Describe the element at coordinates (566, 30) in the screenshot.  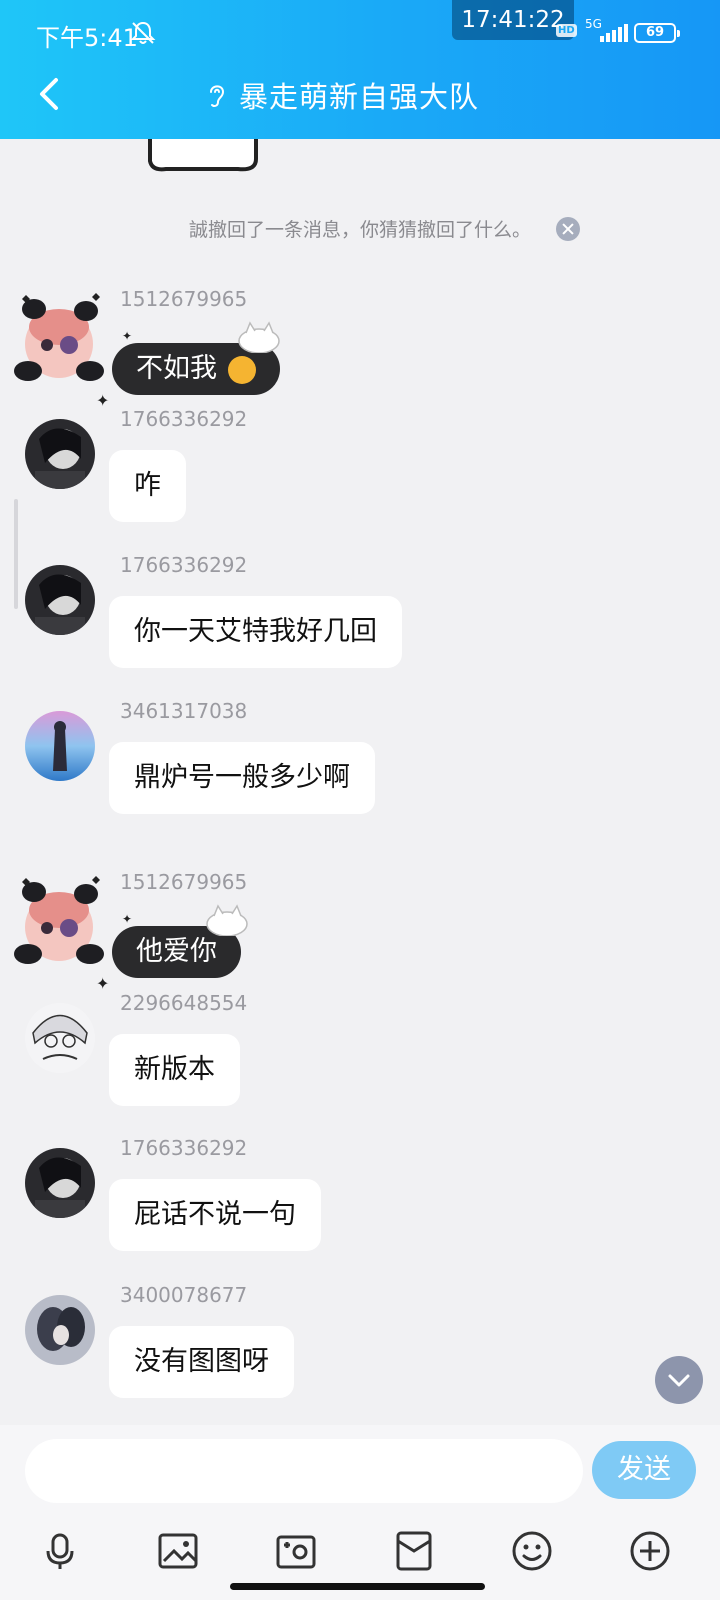
I see `hd-badge: HD` at that location.